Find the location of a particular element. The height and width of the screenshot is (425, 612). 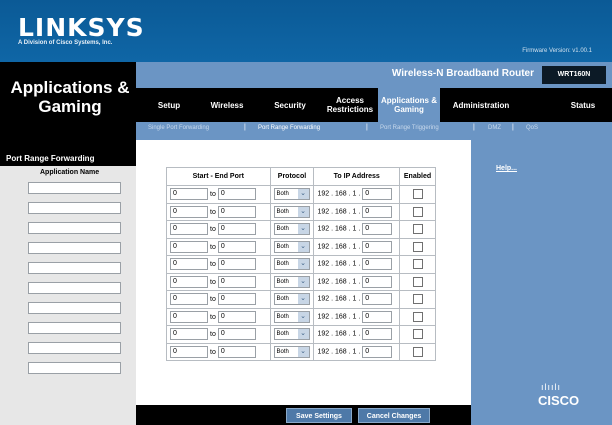

tab-access-restrictions: Access Restrictions is located at coordinates (350, 105).